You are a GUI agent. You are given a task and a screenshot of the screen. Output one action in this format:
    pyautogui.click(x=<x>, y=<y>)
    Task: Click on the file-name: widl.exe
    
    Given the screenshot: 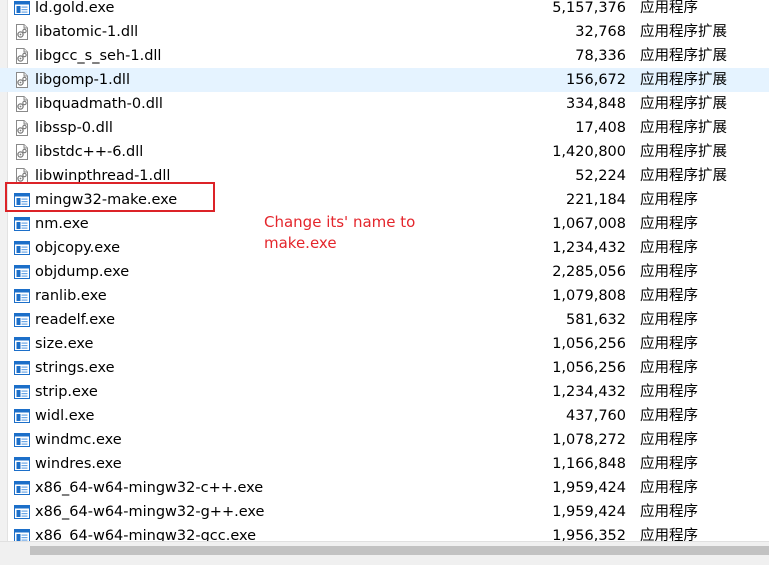 What is the action you would take?
    pyautogui.click(x=64, y=416)
    